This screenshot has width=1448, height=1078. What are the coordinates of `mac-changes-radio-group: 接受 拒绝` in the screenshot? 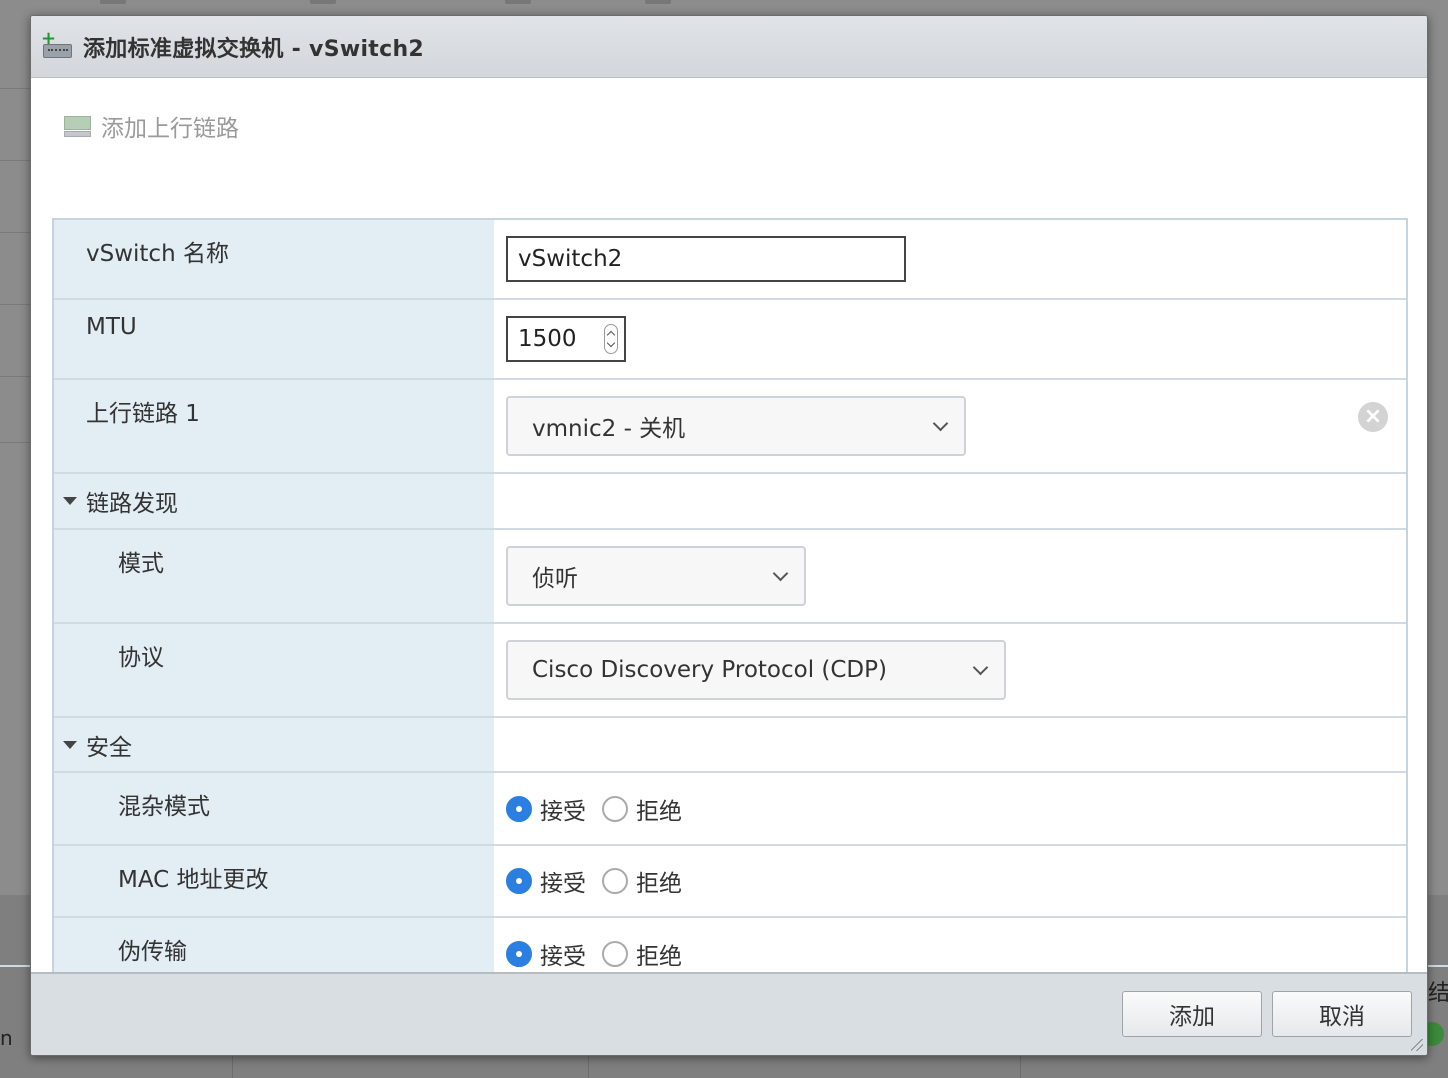 It's located at (602, 881).